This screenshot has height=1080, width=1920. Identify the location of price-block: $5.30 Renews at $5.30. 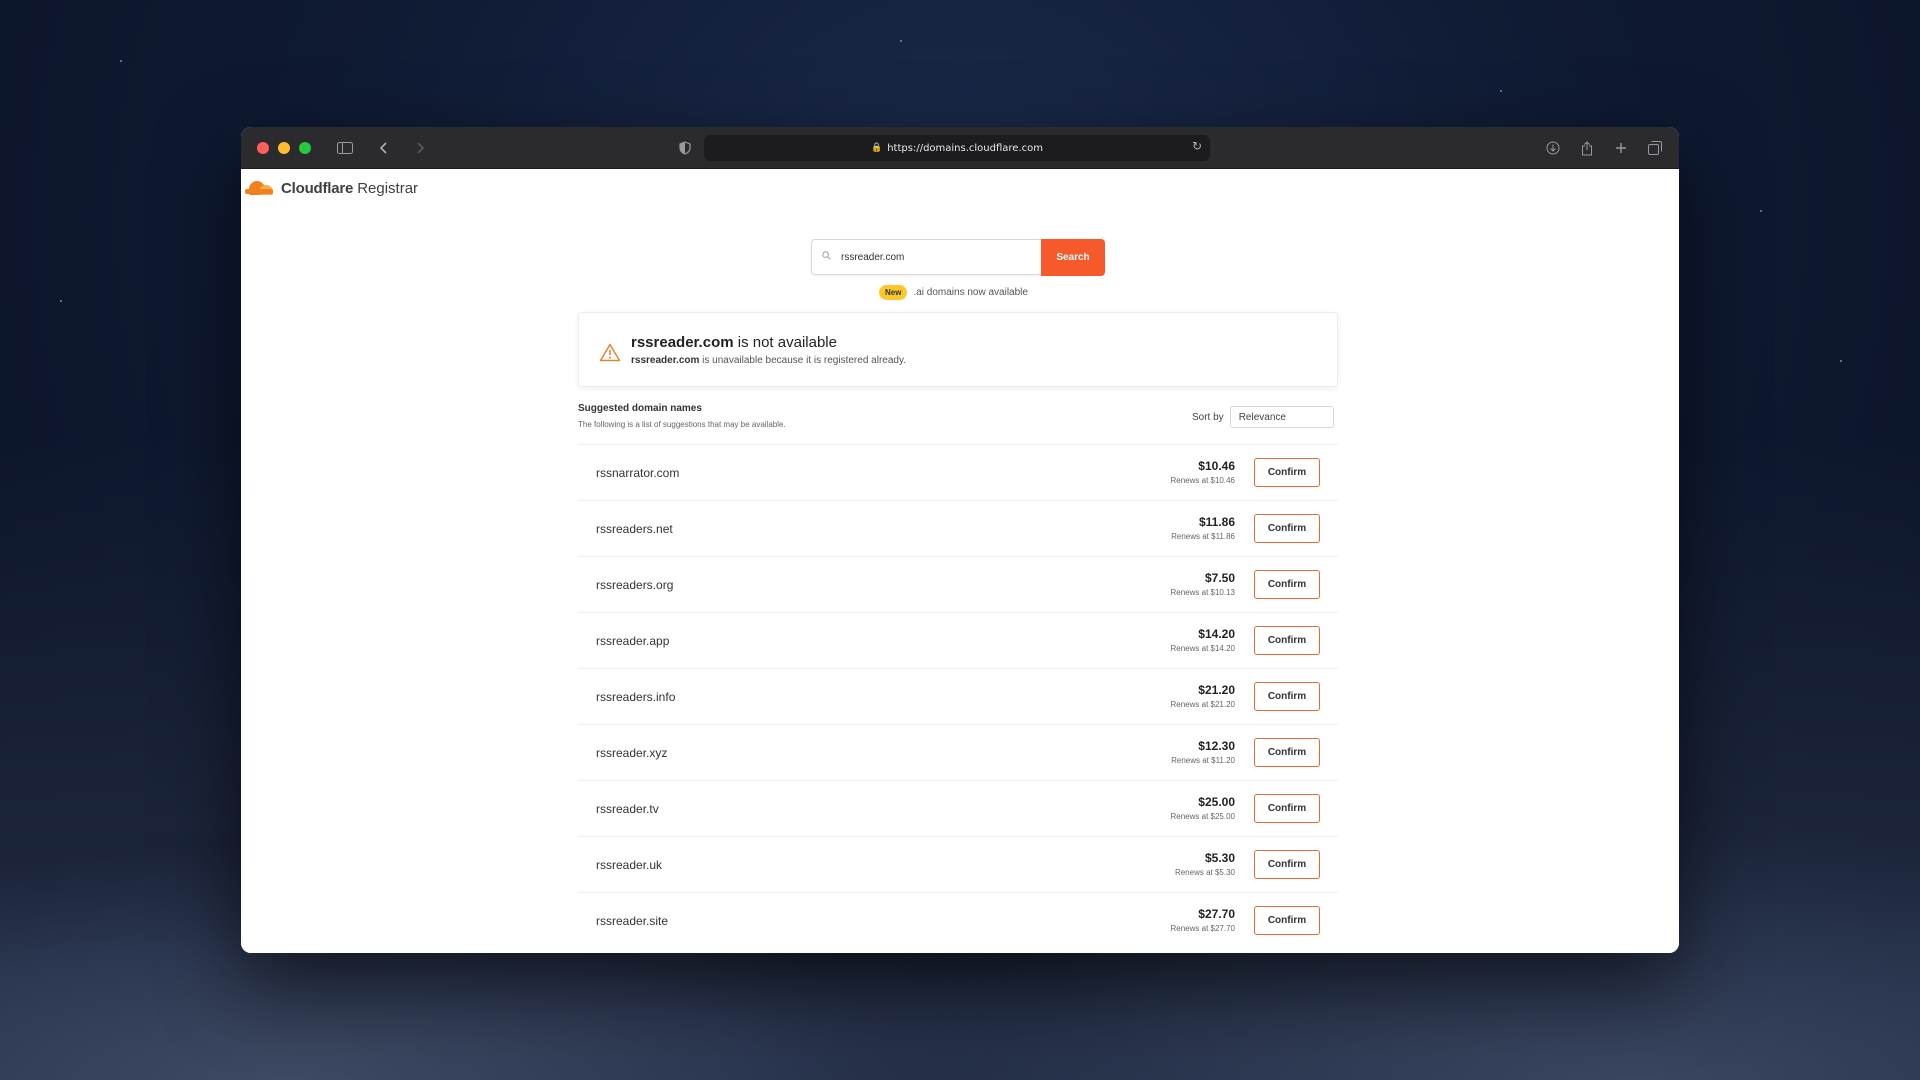
(1205, 864).